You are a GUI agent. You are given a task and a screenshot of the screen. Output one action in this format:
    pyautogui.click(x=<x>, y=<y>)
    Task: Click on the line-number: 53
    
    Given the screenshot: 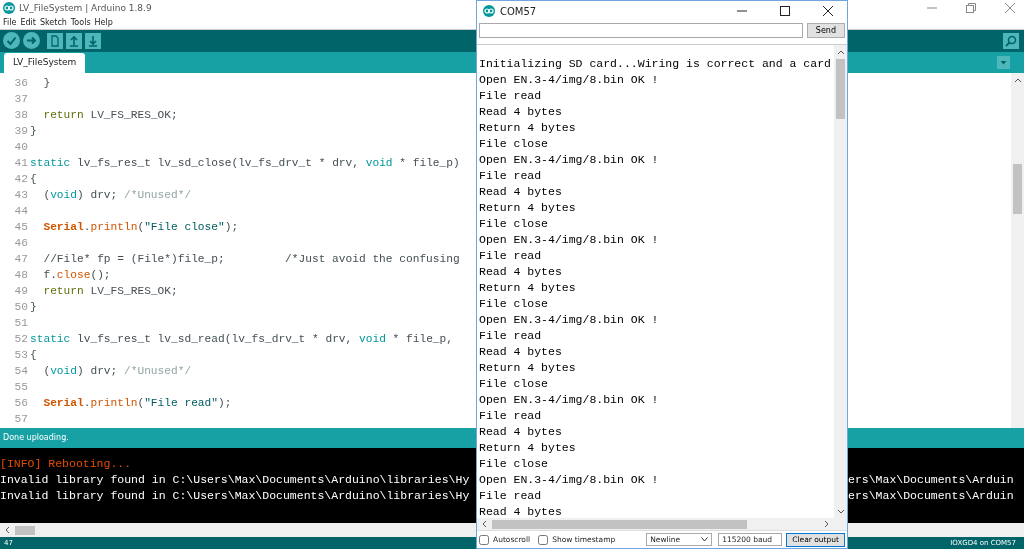 What is the action you would take?
    pyautogui.click(x=20, y=355)
    